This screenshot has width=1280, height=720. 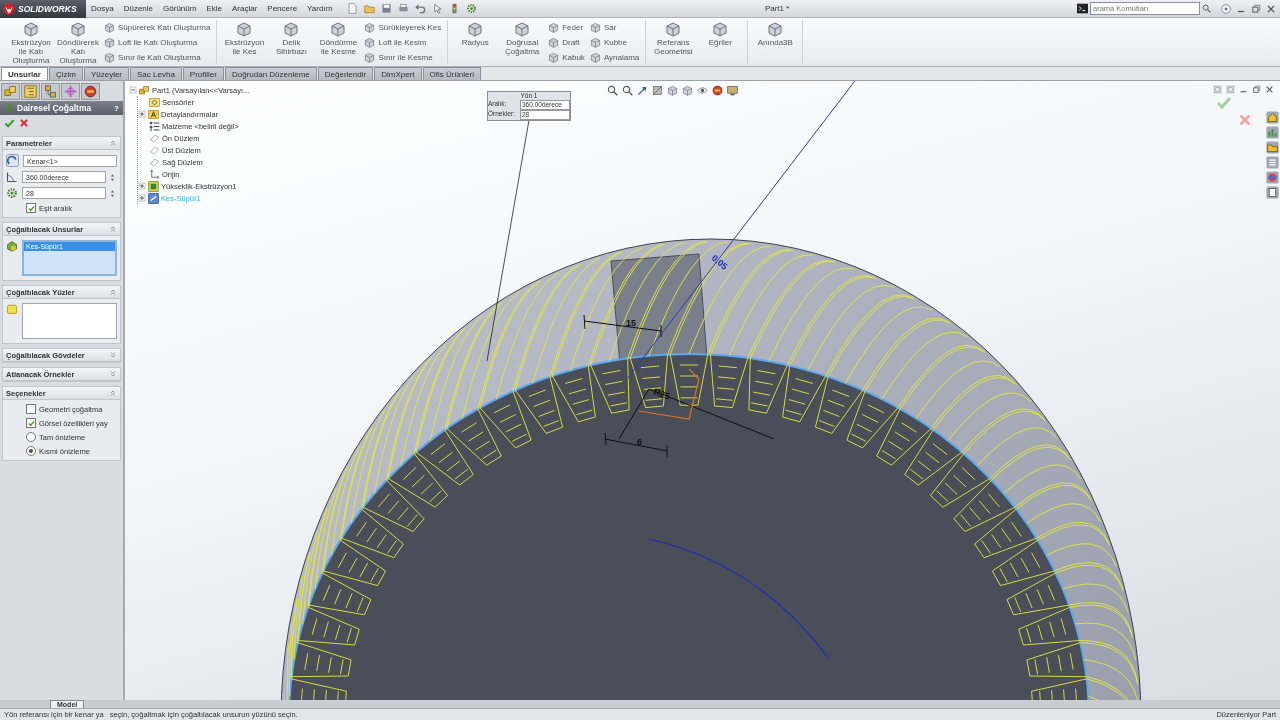 I want to click on undo-arrow-icon, so click(x=421, y=8).